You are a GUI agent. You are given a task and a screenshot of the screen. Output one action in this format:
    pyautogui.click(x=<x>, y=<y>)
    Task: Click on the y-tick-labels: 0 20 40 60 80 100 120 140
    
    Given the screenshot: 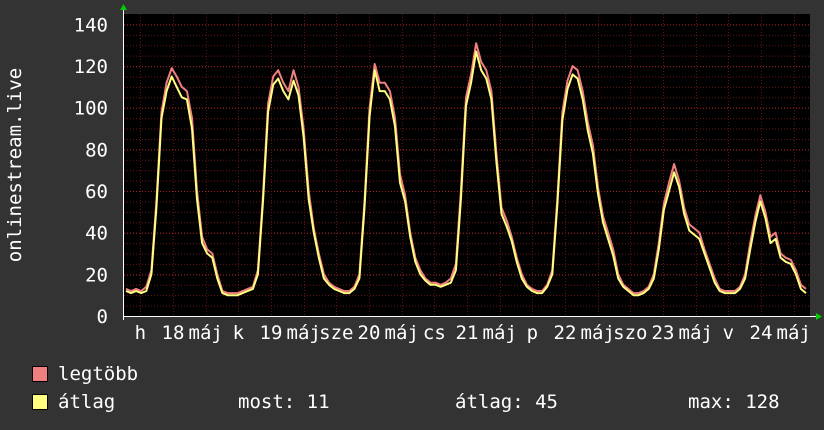 What is the action you would take?
    pyautogui.click(x=91, y=171)
    